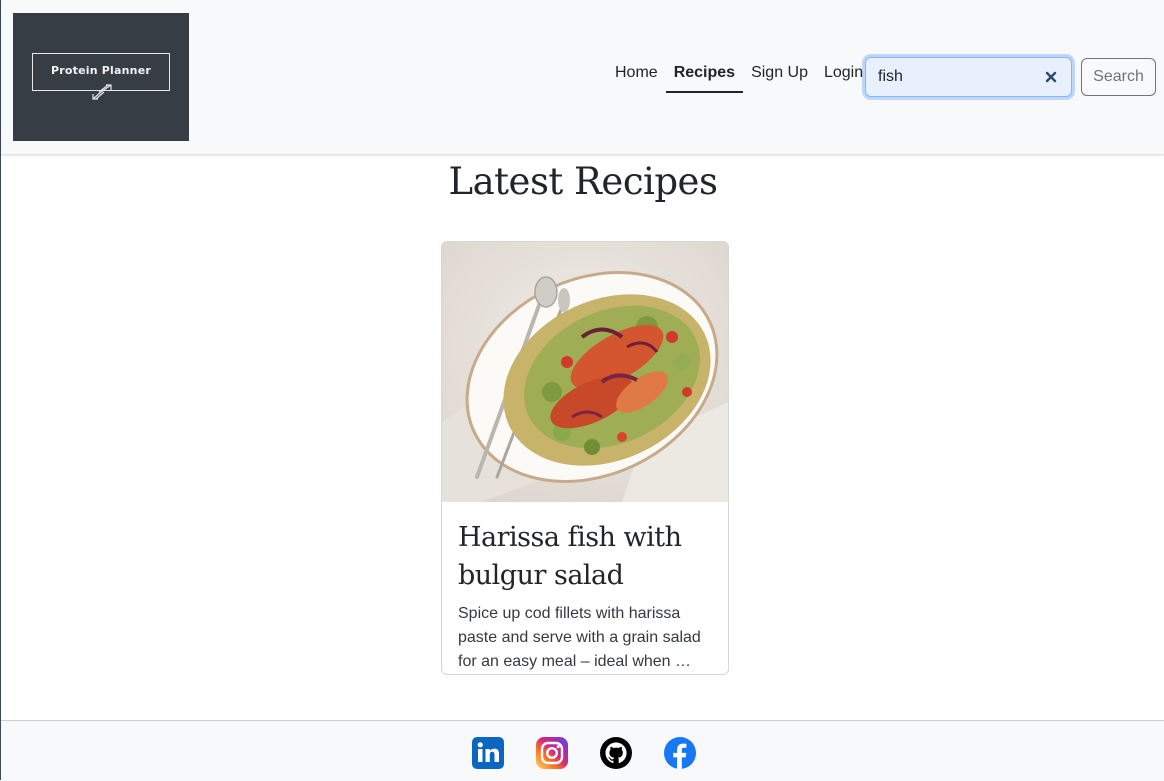 The height and width of the screenshot is (781, 1164). What do you see at coordinates (583, 181) in the screenshot?
I see `page-title: Latest Recipes` at bounding box center [583, 181].